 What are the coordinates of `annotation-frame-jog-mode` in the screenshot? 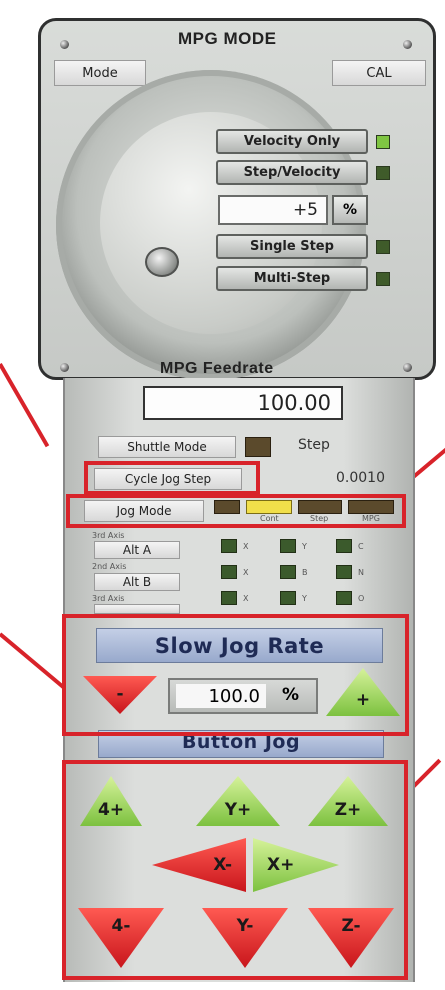 It's located at (236, 511).